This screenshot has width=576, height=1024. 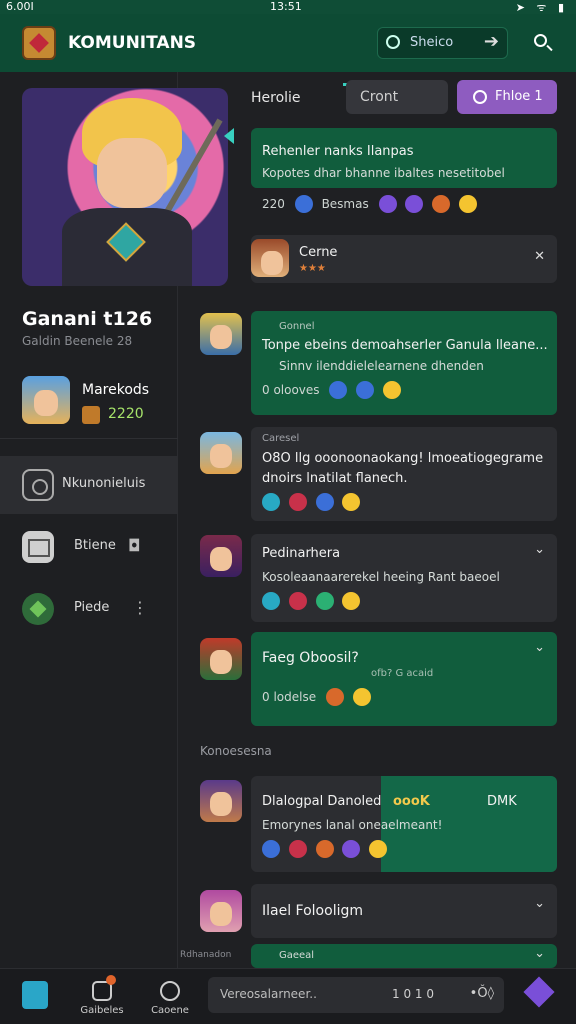 What do you see at coordinates (519, 96) in the screenshot?
I see `filter-button-label: Fhloe 1` at bounding box center [519, 96].